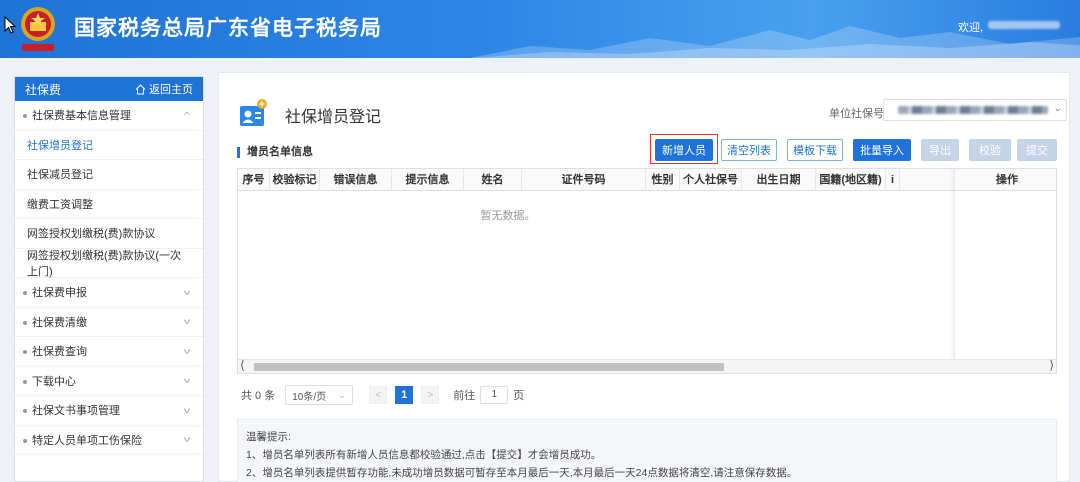 Image resolution: width=1080 pixels, height=482 pixels. Describe the element at coordinates (1051, 365) in the screenshot. I see `scroll-right-arrow-icon: ⟩` at that location.